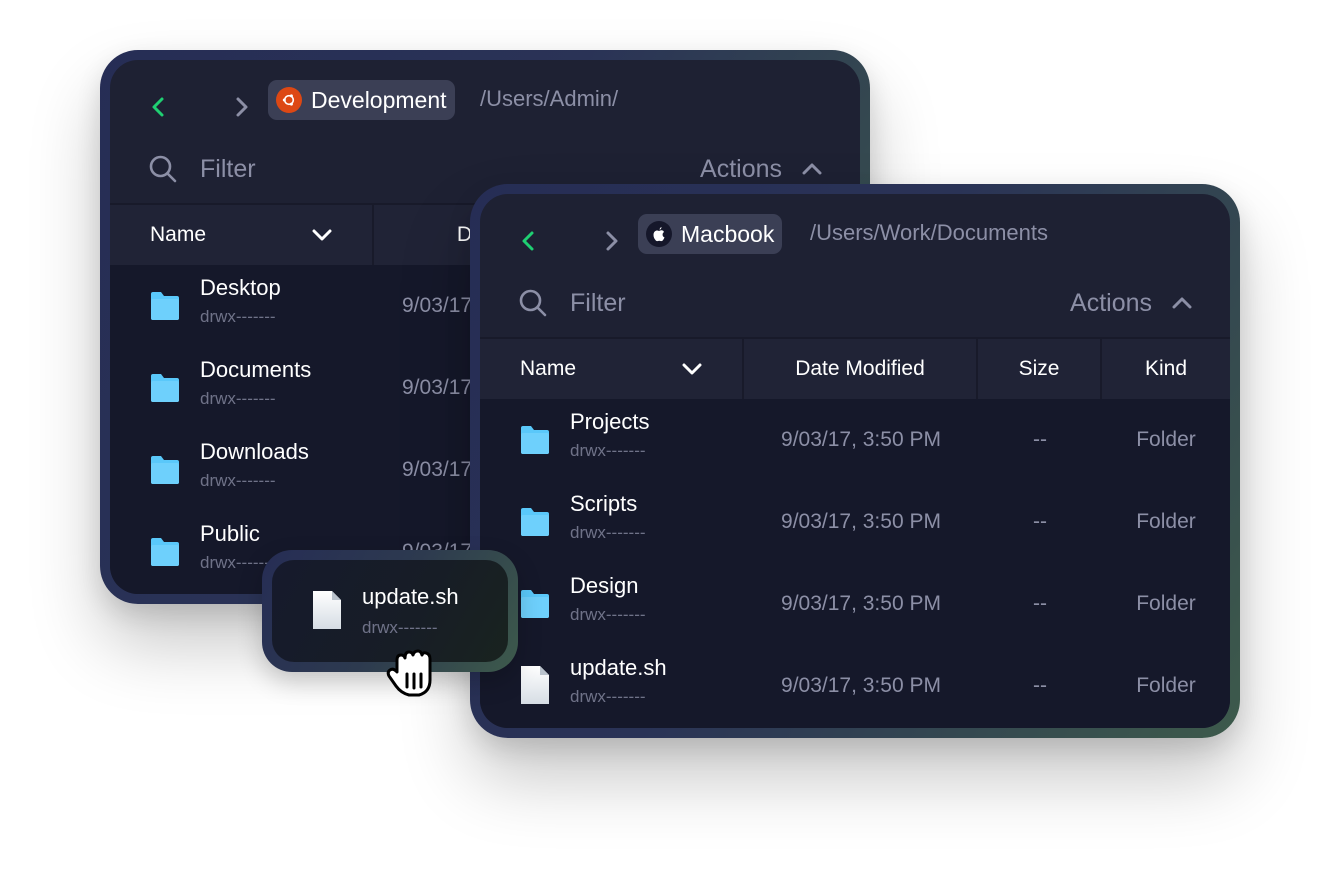 Image resolution: width=1340 pixels, height=888 pixels. What do you see at coordinates (659, 234) in the screenshot?
I see `apple-icon` at bounding box center [659, 234].